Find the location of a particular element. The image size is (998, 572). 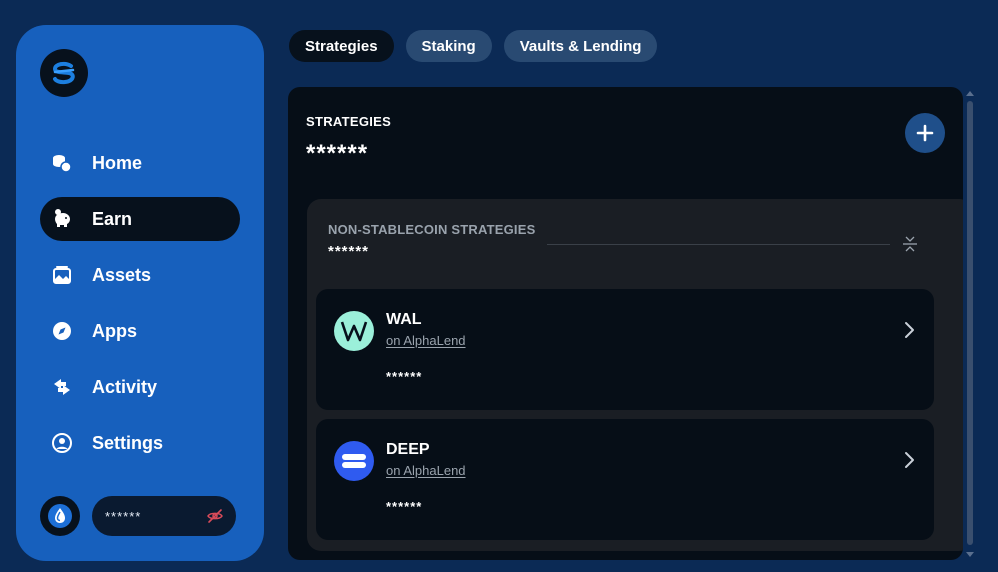

sidebar-item-label: Apps is located at coordinates (114, 330).